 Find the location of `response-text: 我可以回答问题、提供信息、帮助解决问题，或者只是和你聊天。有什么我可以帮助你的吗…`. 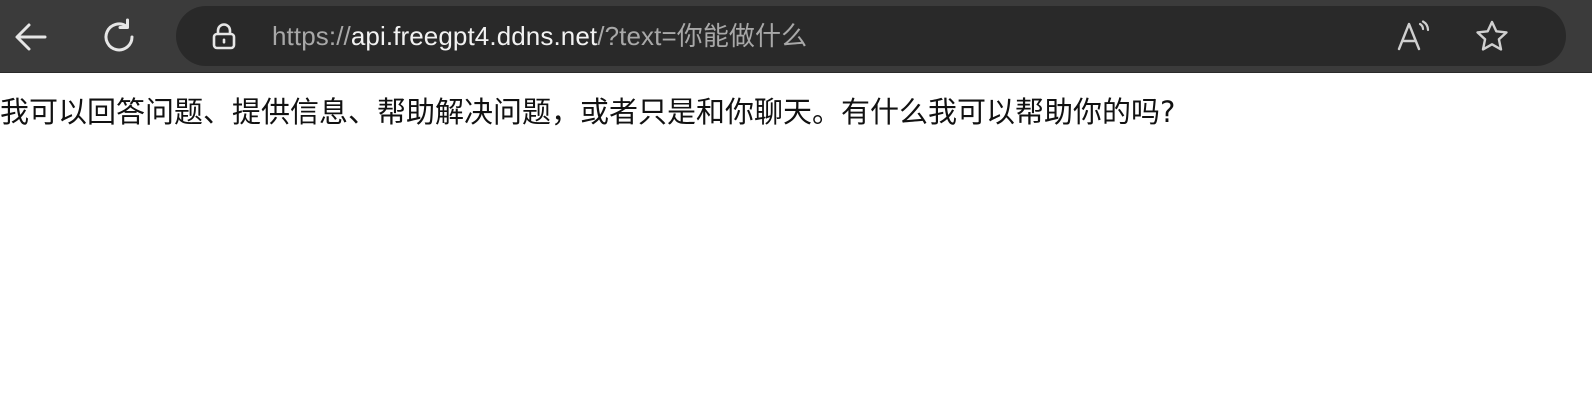

response-text: 我可以回答问题、提供信息、帮助解决问题，或者只是和你聊天。有什么我可以帮助你的吗… is located at coordinates (588, 112).